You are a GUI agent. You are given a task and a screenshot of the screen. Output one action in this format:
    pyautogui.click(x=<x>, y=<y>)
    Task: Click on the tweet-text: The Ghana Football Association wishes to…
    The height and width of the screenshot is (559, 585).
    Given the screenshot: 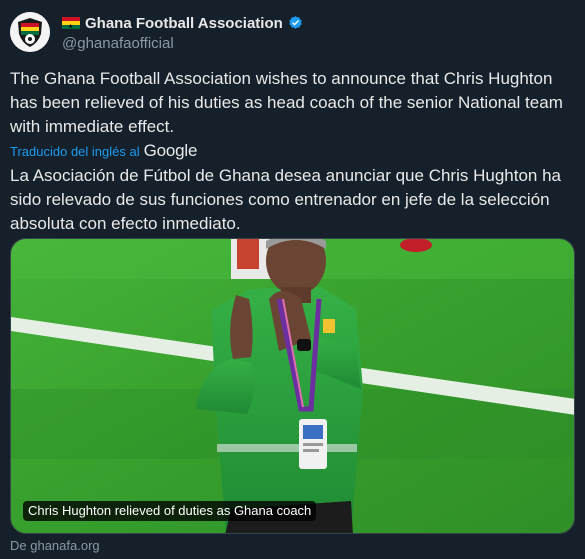 What is the action you would take?
    pyautogui.click(x=286, y=102)
    